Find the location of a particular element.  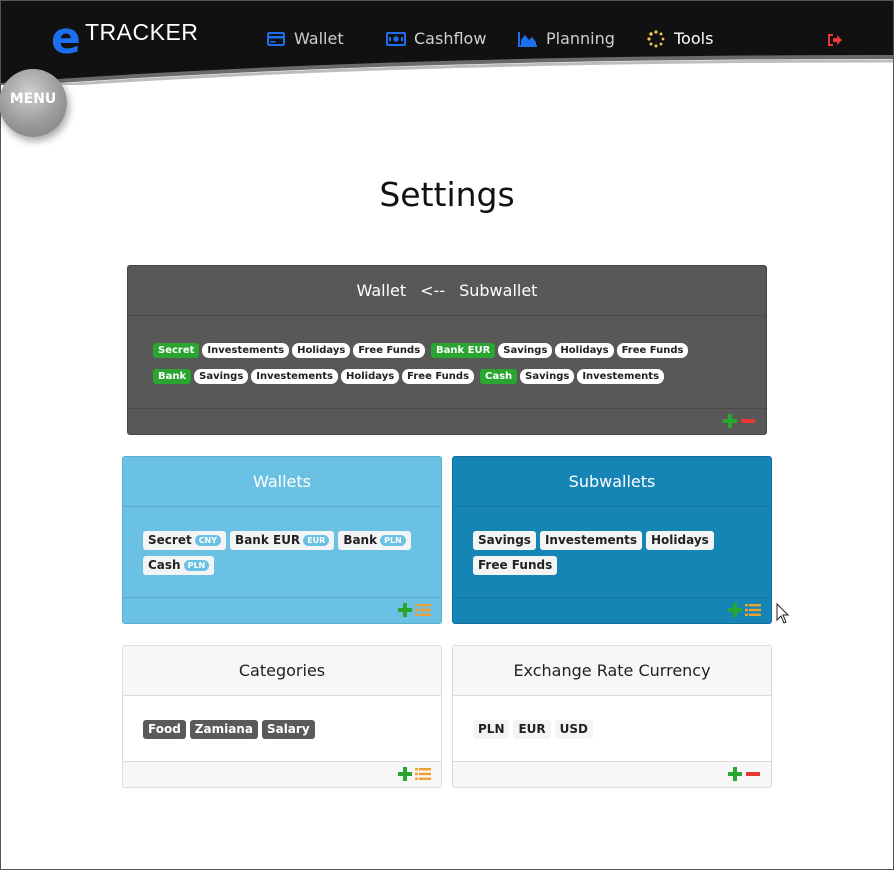

wallet-tag: Cash PLN is located at coordinates (179, 565).